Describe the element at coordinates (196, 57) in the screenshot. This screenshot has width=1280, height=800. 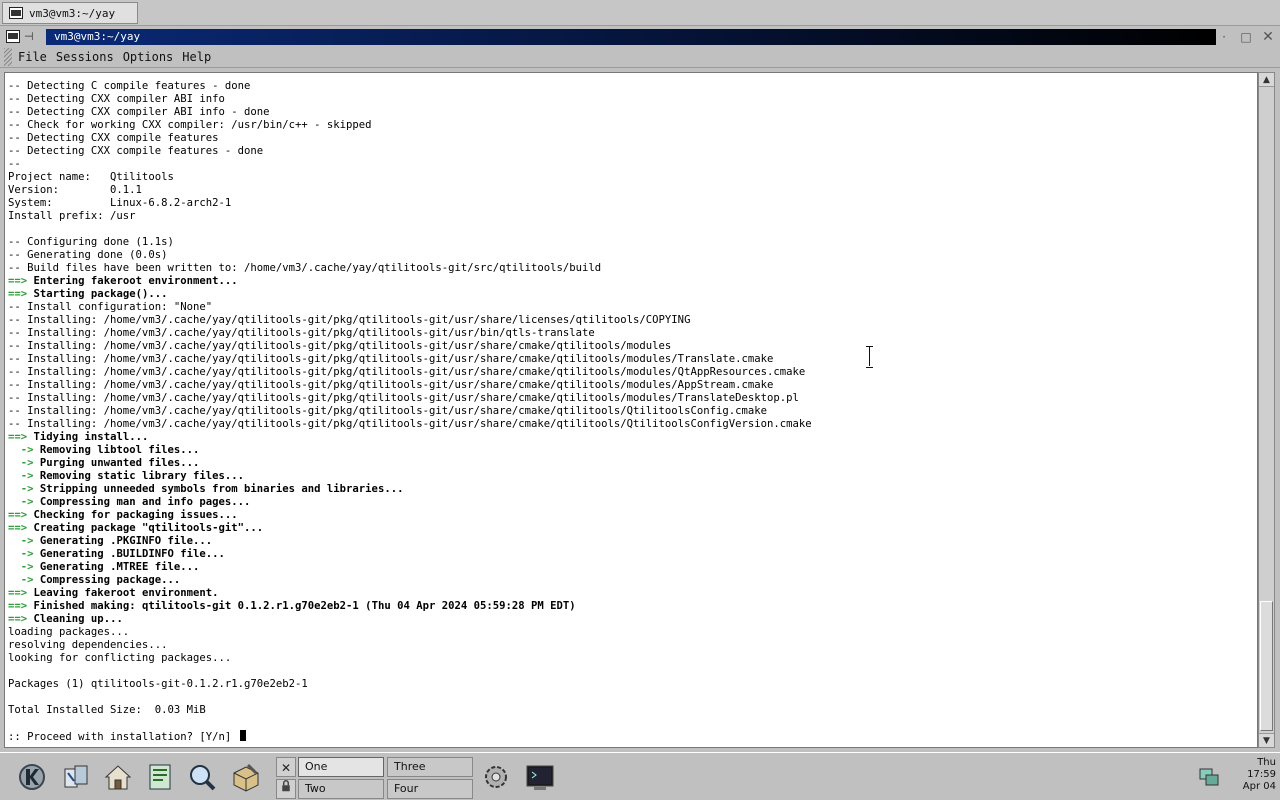
I see `menu-help: Help` at that location.